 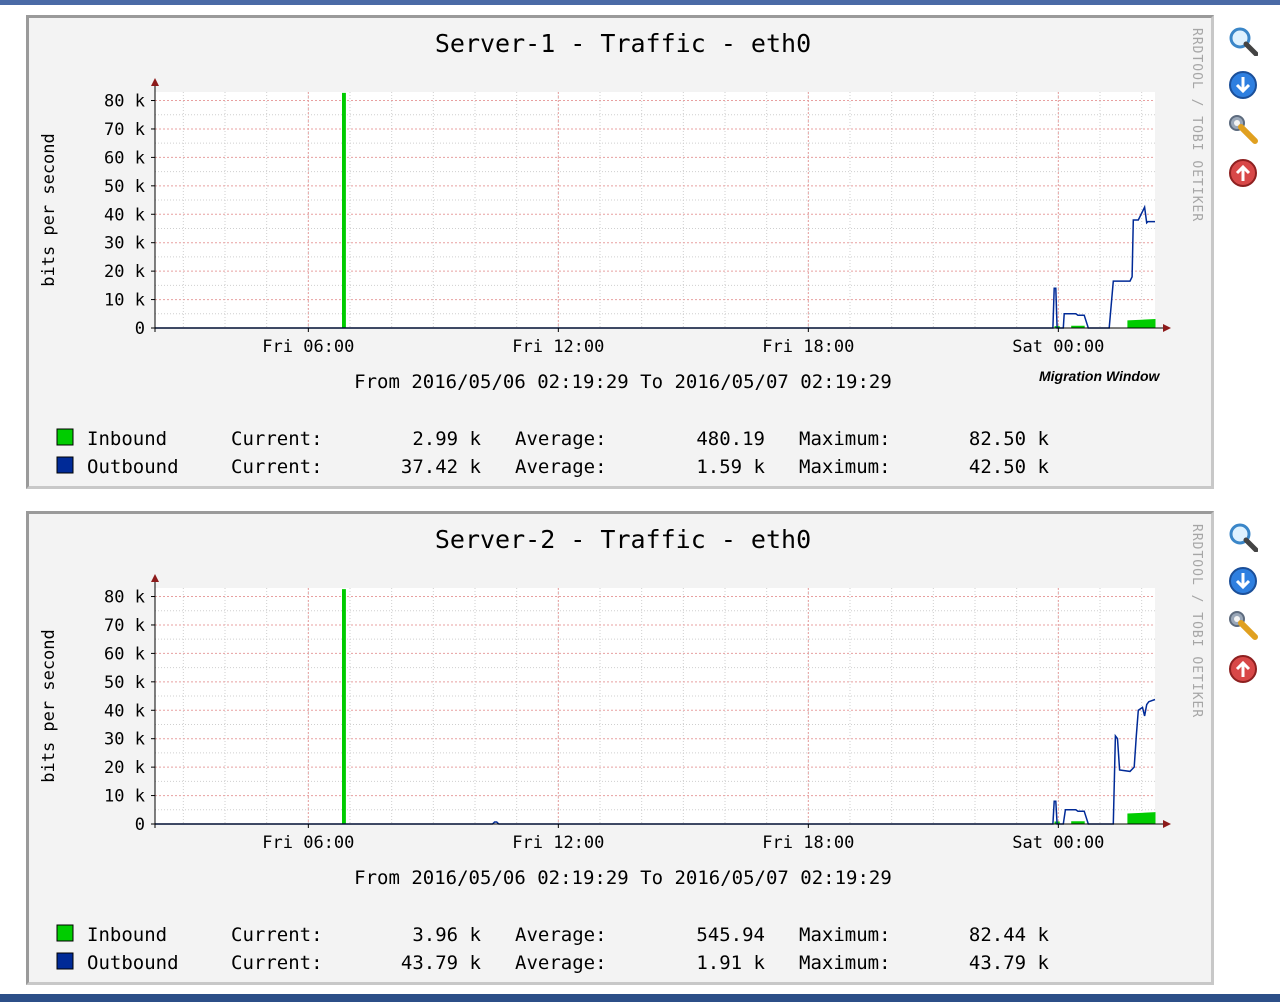 What do you see at coordinates (730, 467) in the screenshot?
I see `legend-average-value: 1.59 k` at bounding box center [730, 467].